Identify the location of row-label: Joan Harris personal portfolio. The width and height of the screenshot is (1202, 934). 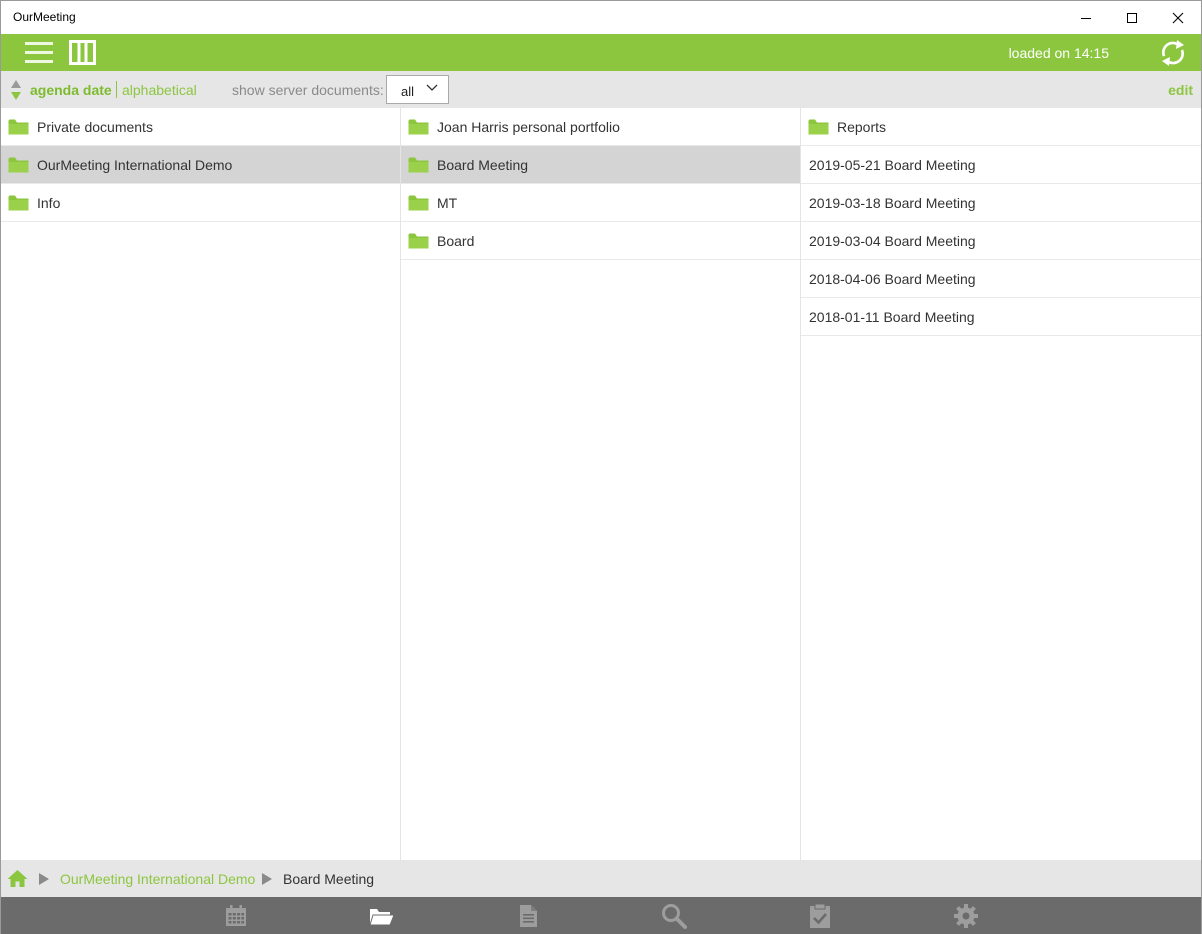
(528, 126).